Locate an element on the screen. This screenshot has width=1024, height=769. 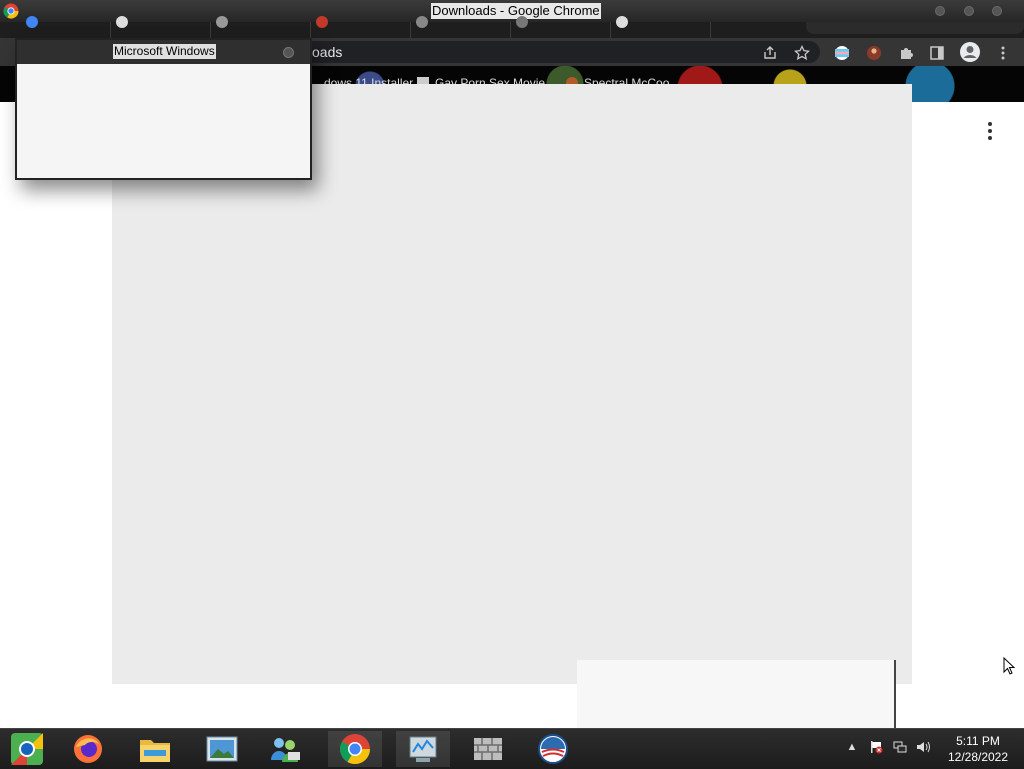
flag-alert-svg is located at coordinates (877, 747).